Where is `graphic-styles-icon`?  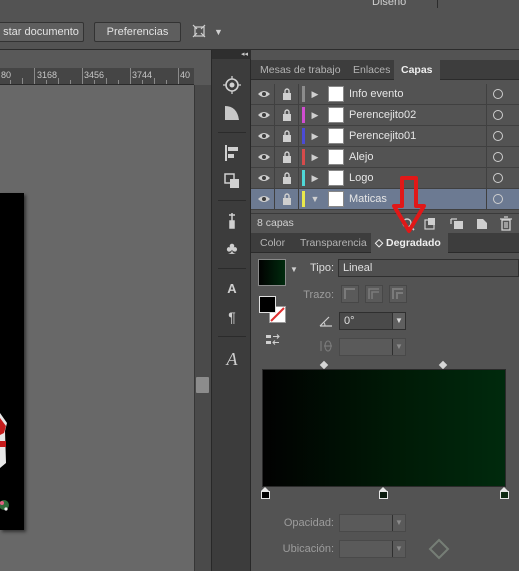
graphic-styles-icon is located at coordinates (232, 113).